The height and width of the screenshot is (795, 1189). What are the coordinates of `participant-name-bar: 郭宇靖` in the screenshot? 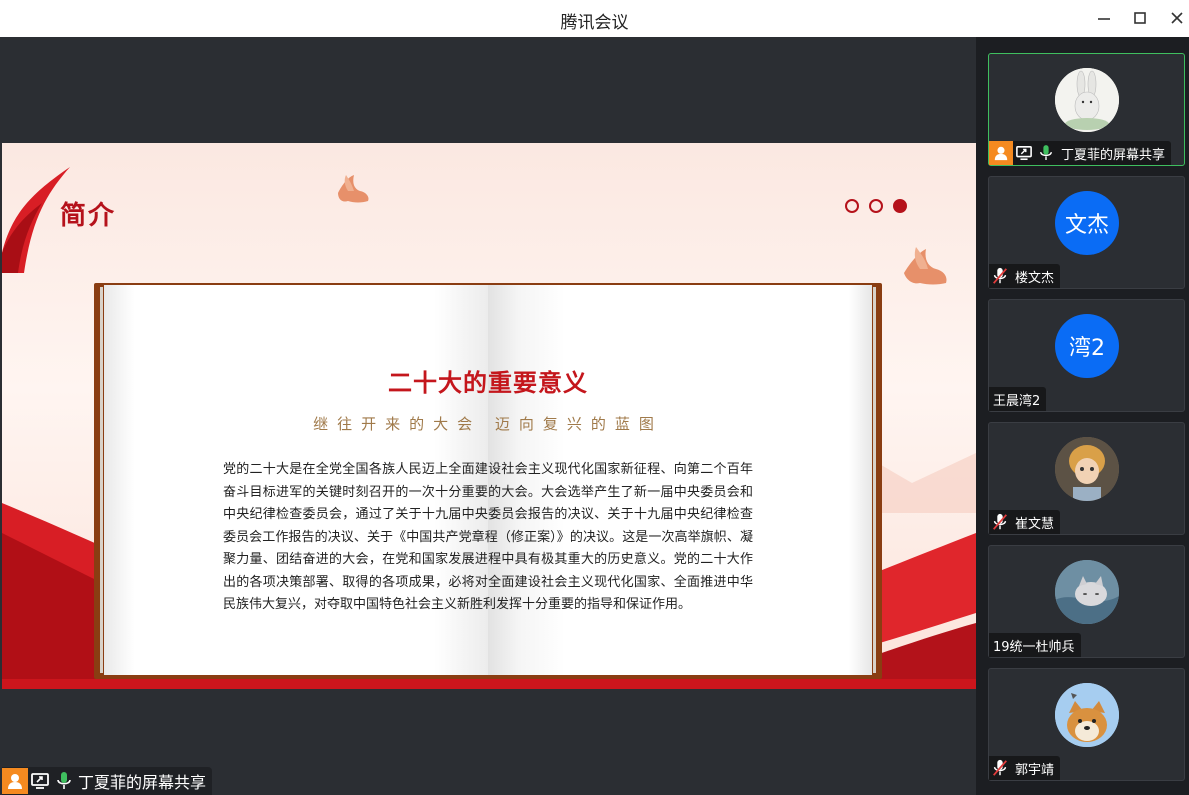 It's located at (1025, 768).